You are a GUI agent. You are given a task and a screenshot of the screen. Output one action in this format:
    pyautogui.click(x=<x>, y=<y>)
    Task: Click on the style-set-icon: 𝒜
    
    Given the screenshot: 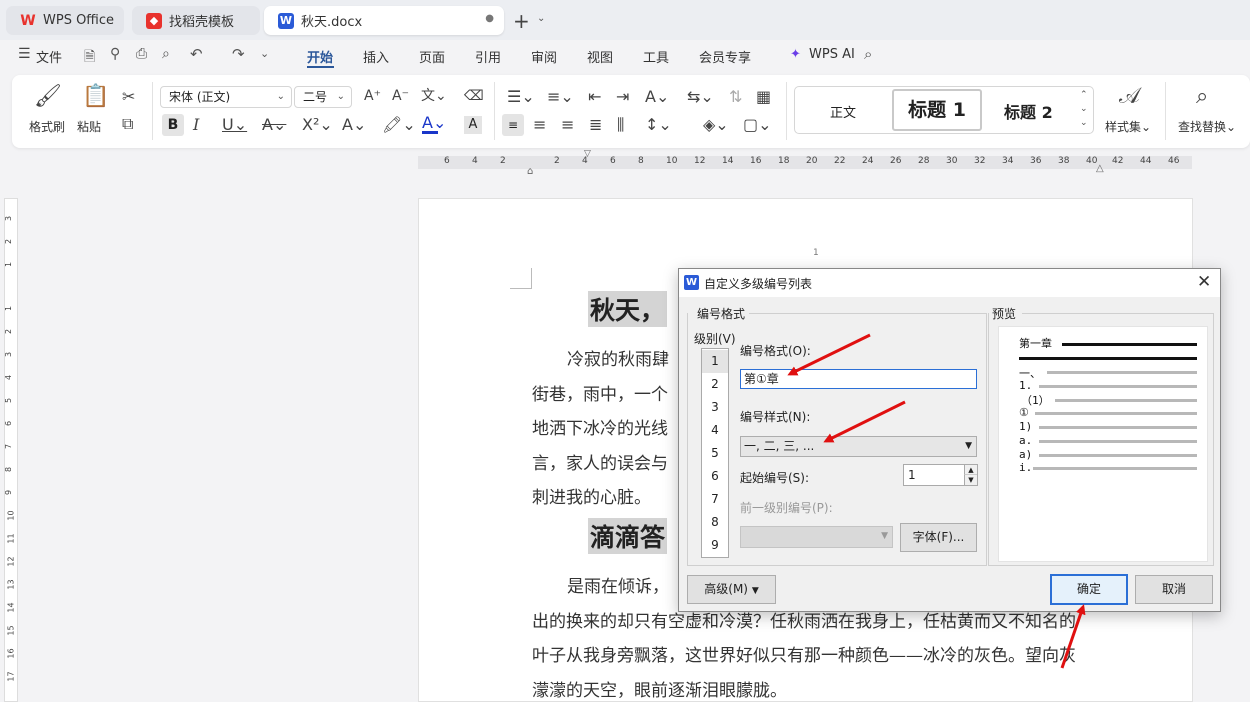 What is the action you would take?
    pyautogui.click(x=1129, y=97)
    